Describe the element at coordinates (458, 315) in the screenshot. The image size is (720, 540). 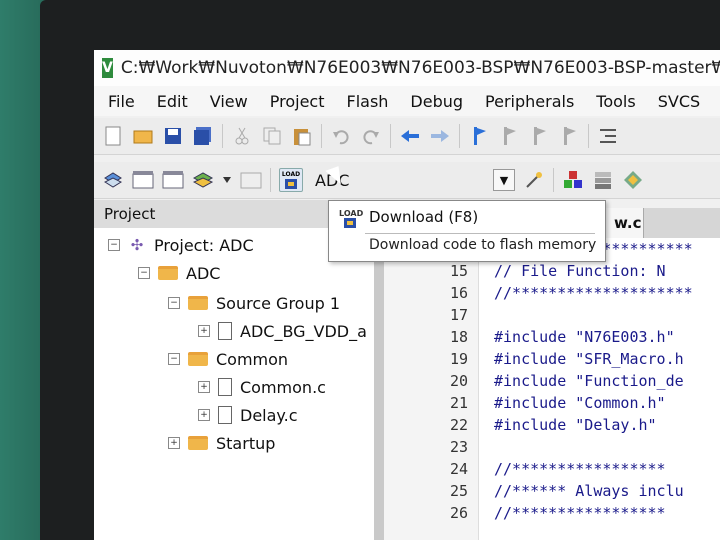
I see `line-number: 17` at that location.